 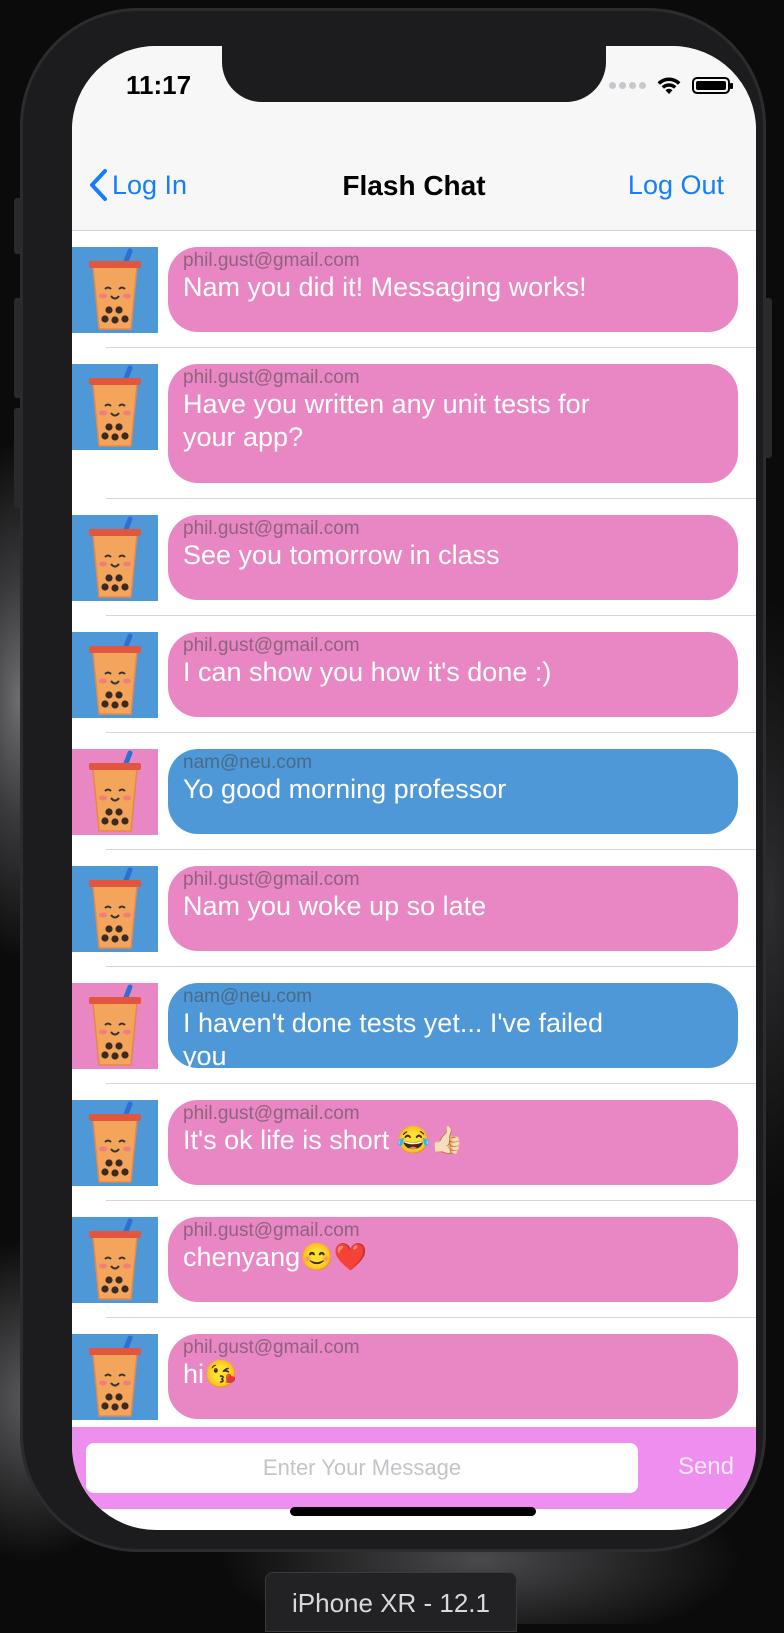 I want to click on notch, so click(x=414, y=74).